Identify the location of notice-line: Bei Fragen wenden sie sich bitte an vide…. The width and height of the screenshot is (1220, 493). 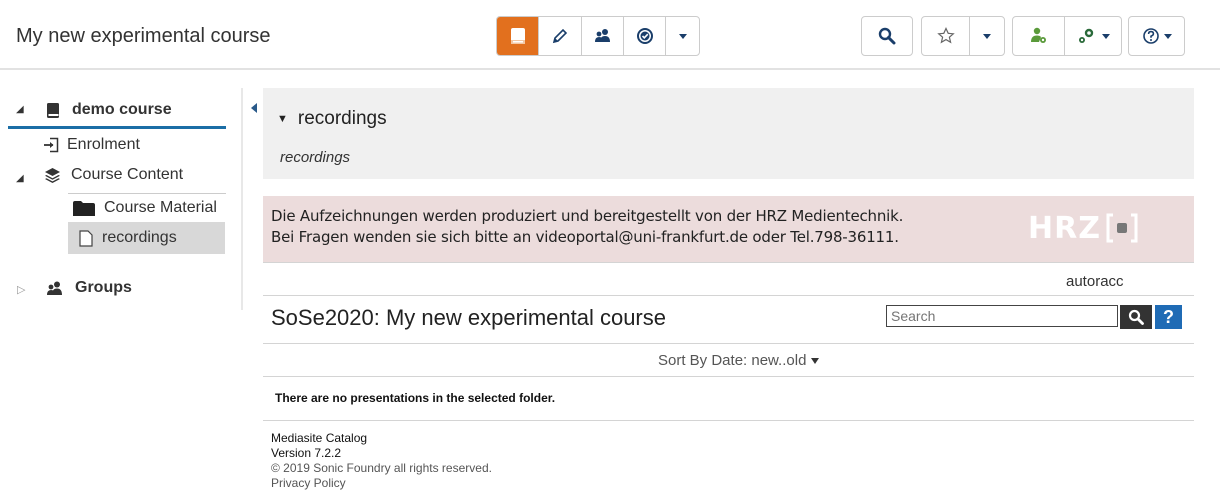
(585, 237).